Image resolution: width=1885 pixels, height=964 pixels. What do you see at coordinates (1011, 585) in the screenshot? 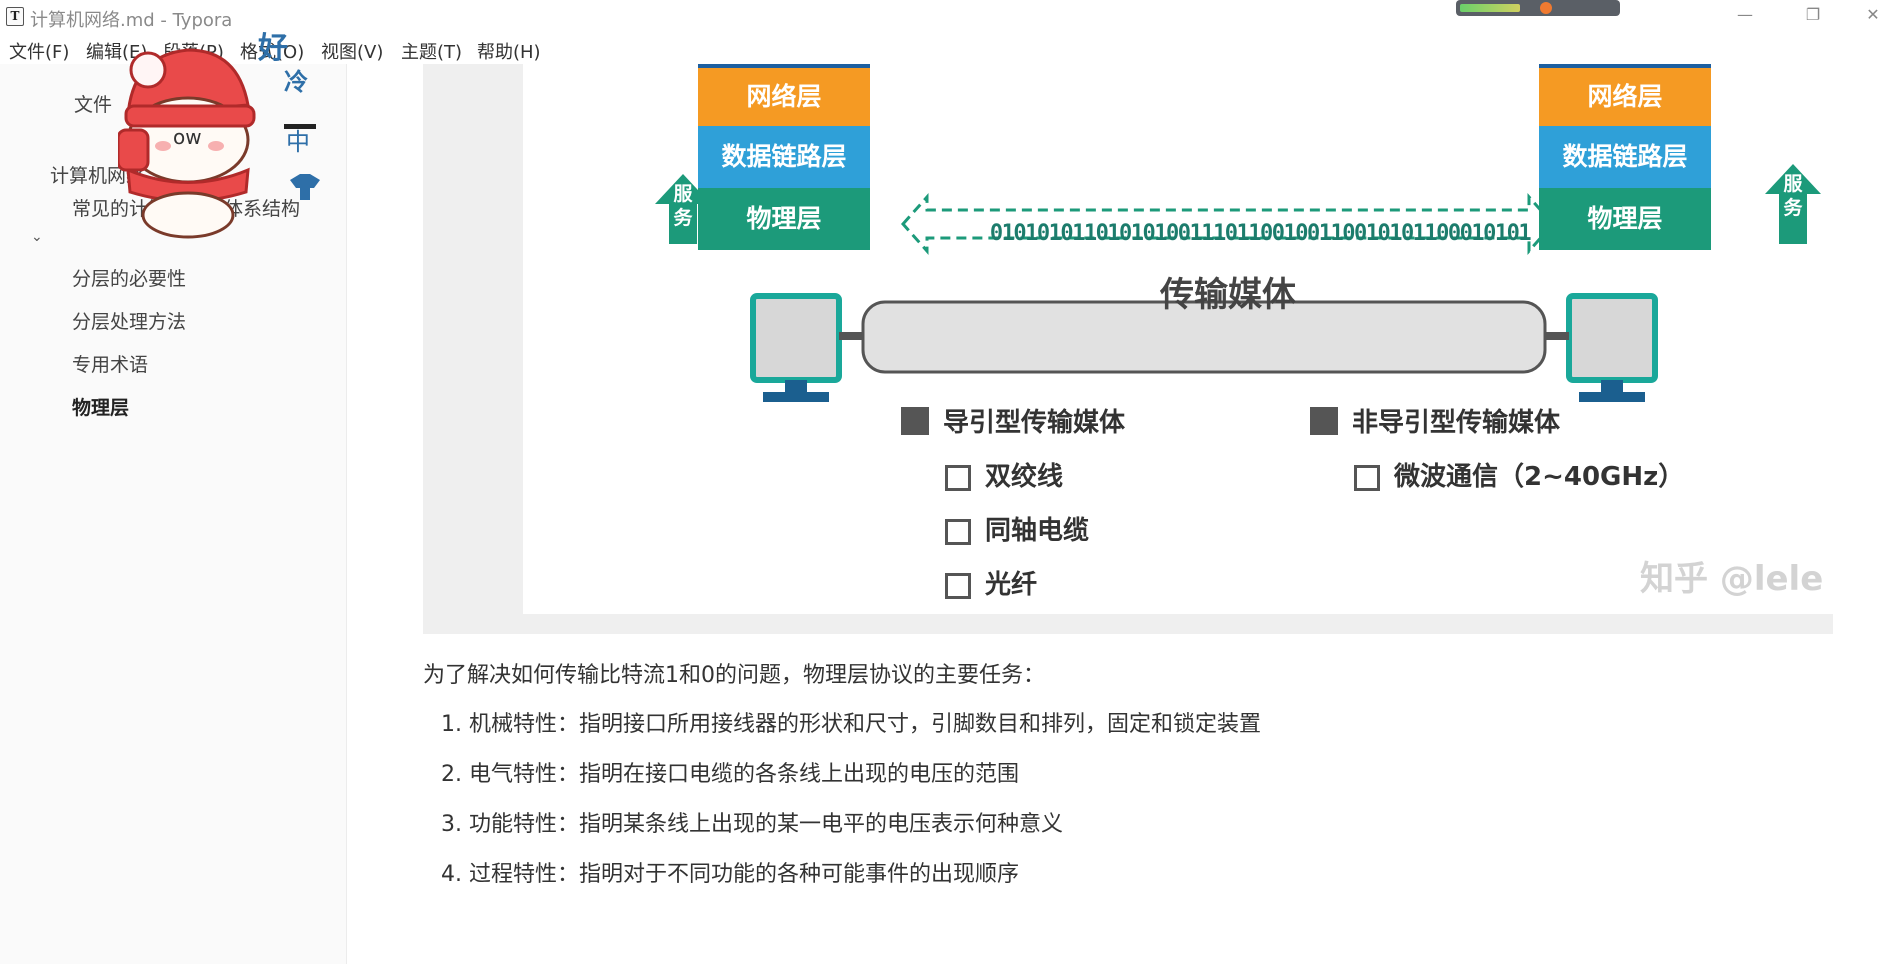
I see `guided-item-label: 光纤` at bounding box center [1011, 585].